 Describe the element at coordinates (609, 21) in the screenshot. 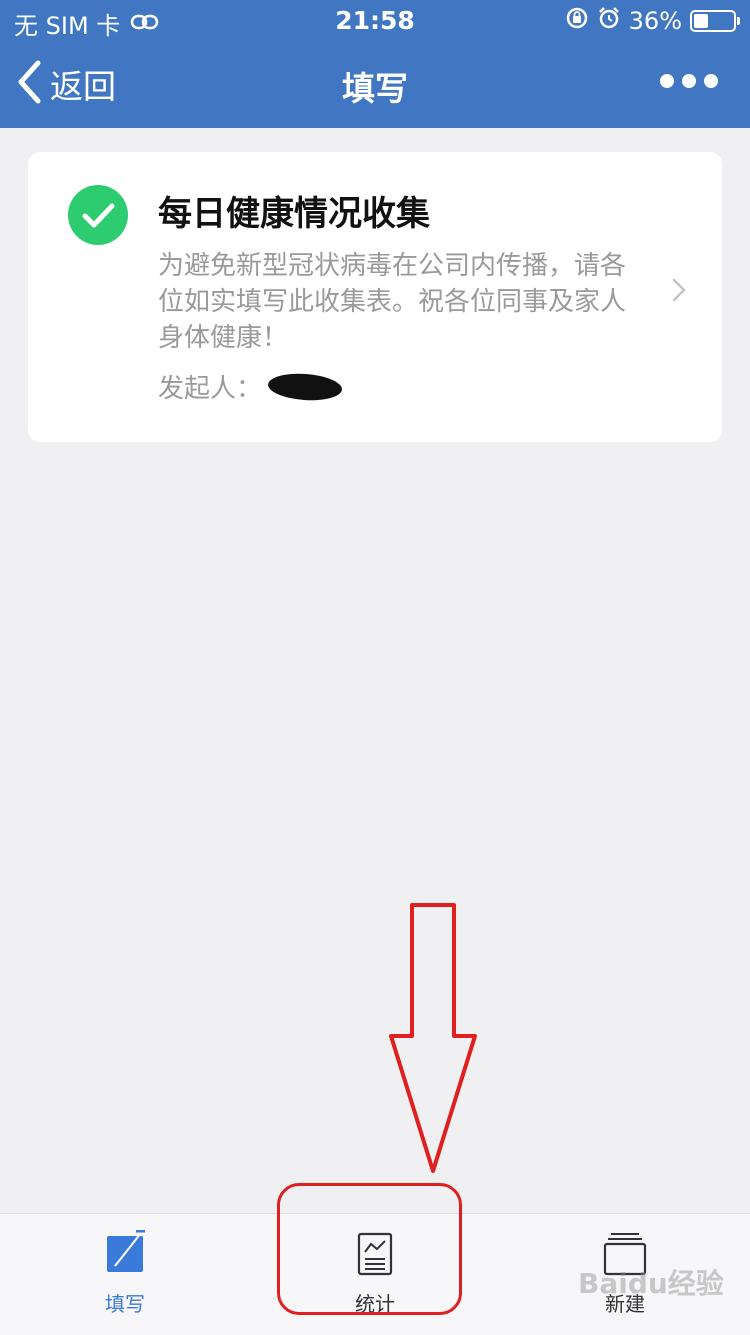

I see `alarm-icon` at that location.